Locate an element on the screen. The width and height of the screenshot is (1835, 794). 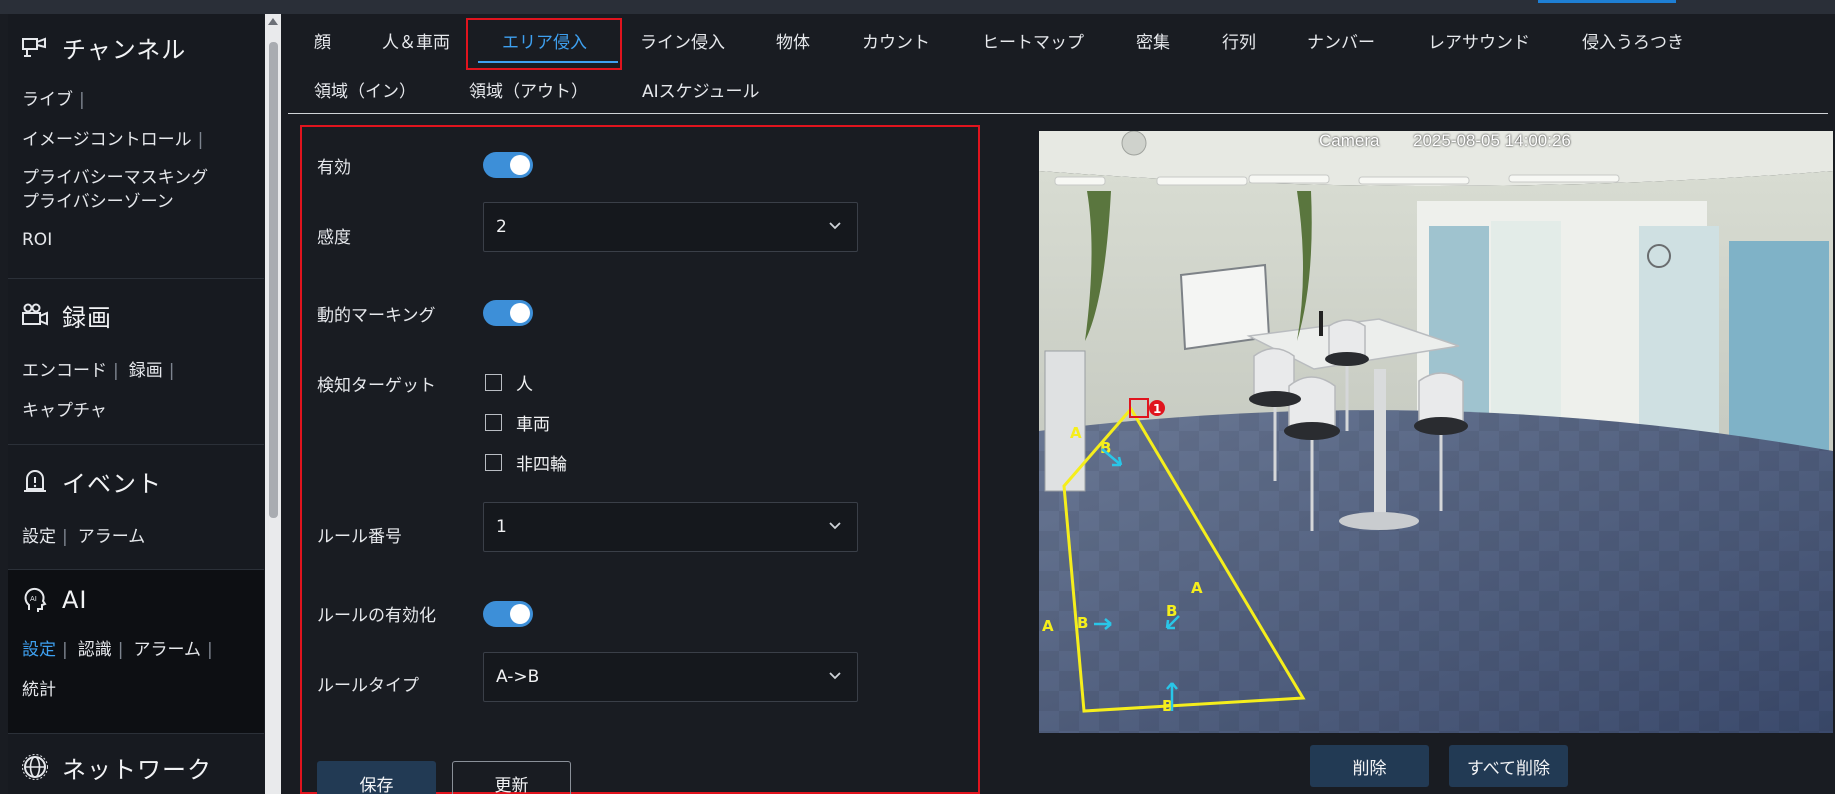
sidebar-item-ai-alarm: アラーム is located at coordinates (167, 650).